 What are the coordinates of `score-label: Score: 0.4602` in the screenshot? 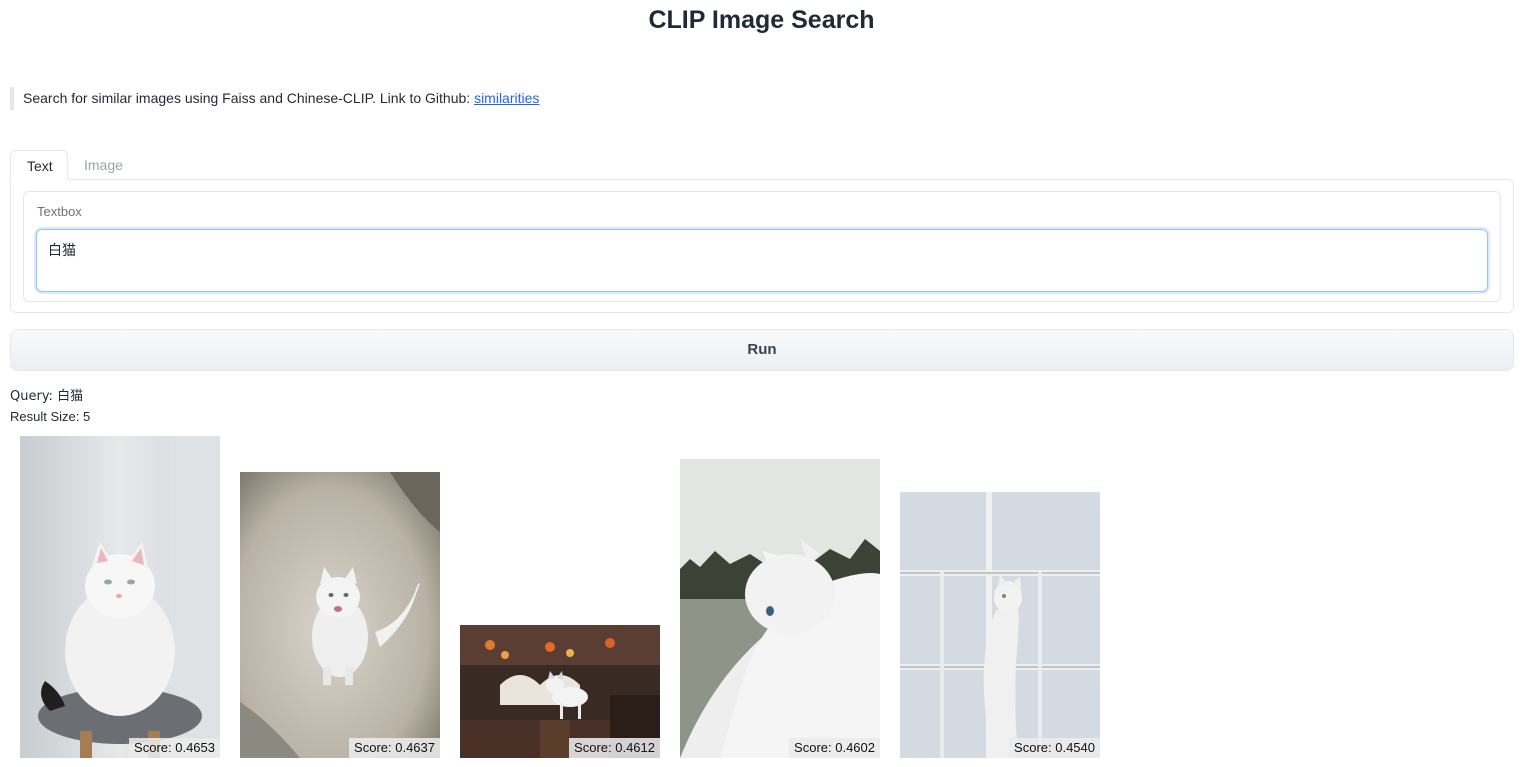 It's located at (834, 748).